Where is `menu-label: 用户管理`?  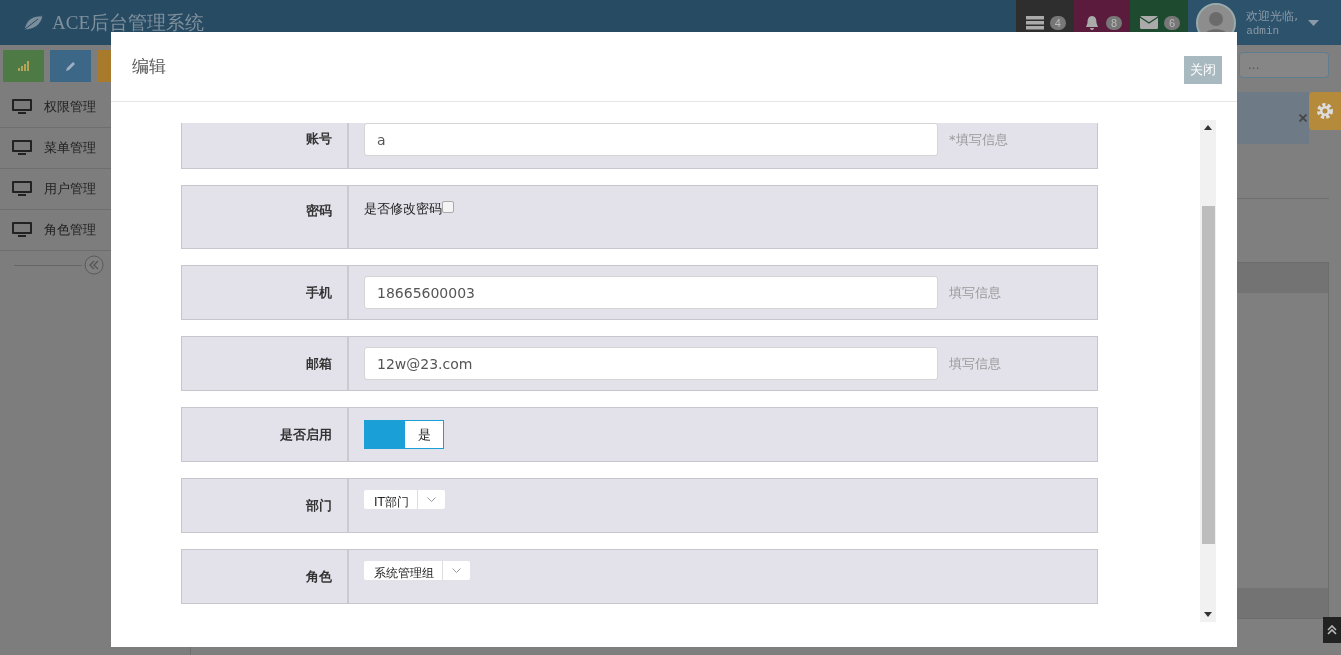
menu-label: 用户管理 is located at coordinates (70, 189).